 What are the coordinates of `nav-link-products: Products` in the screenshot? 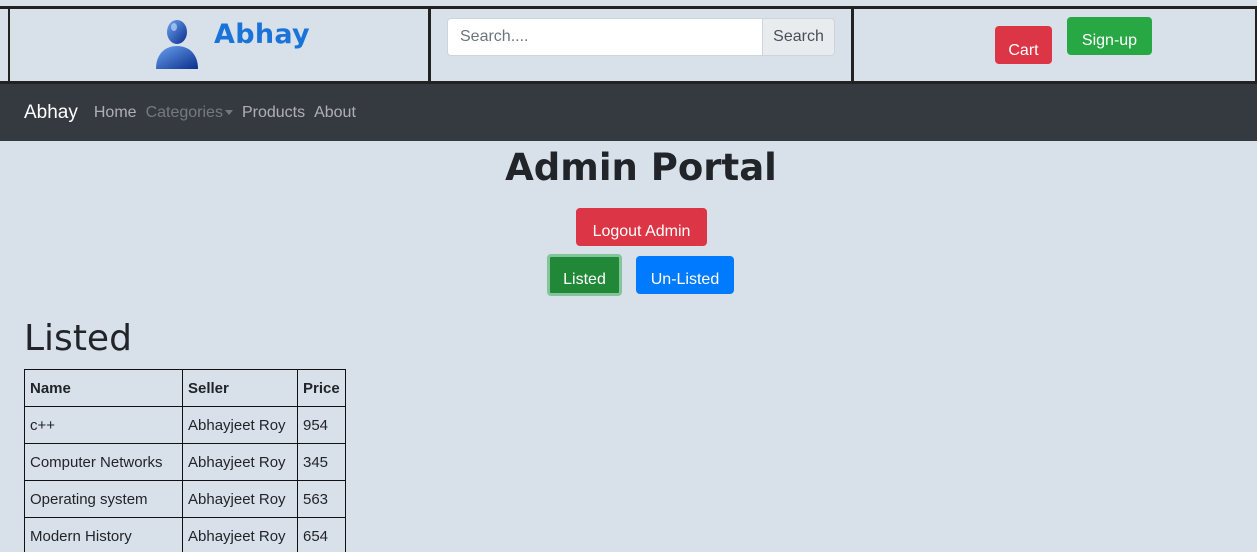 It's located at (273, 113).